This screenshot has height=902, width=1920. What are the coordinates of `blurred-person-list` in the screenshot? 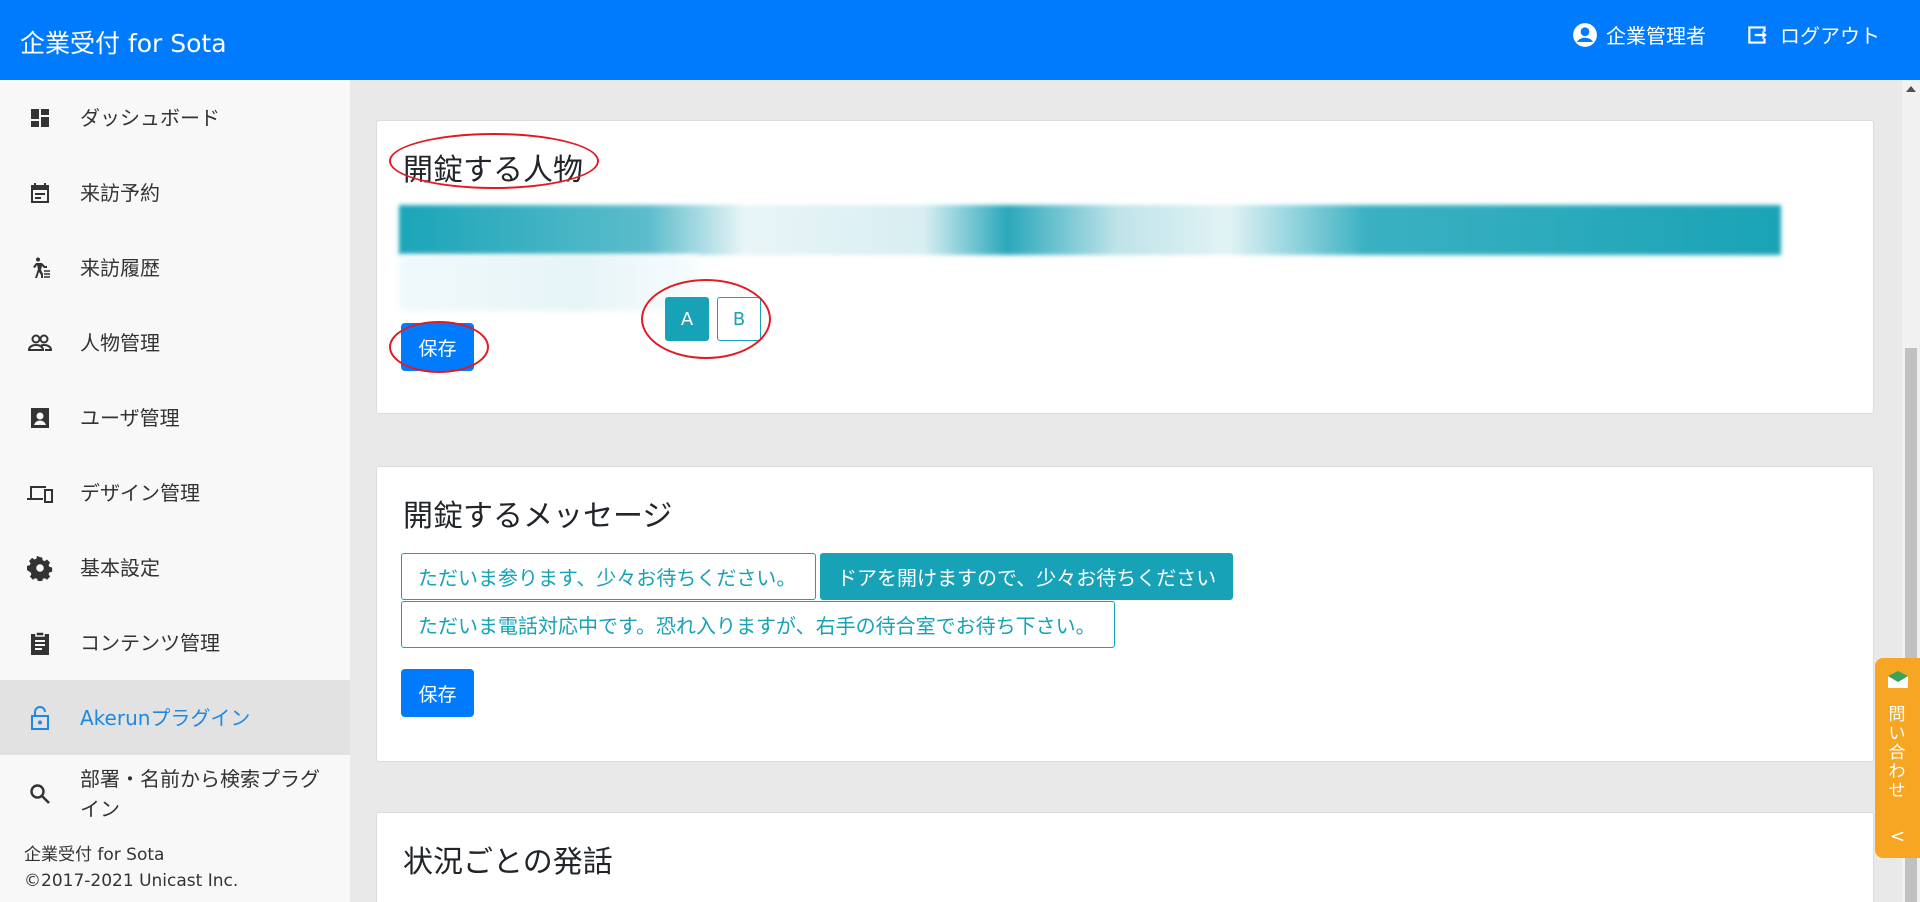 It's located at (1090, 230).